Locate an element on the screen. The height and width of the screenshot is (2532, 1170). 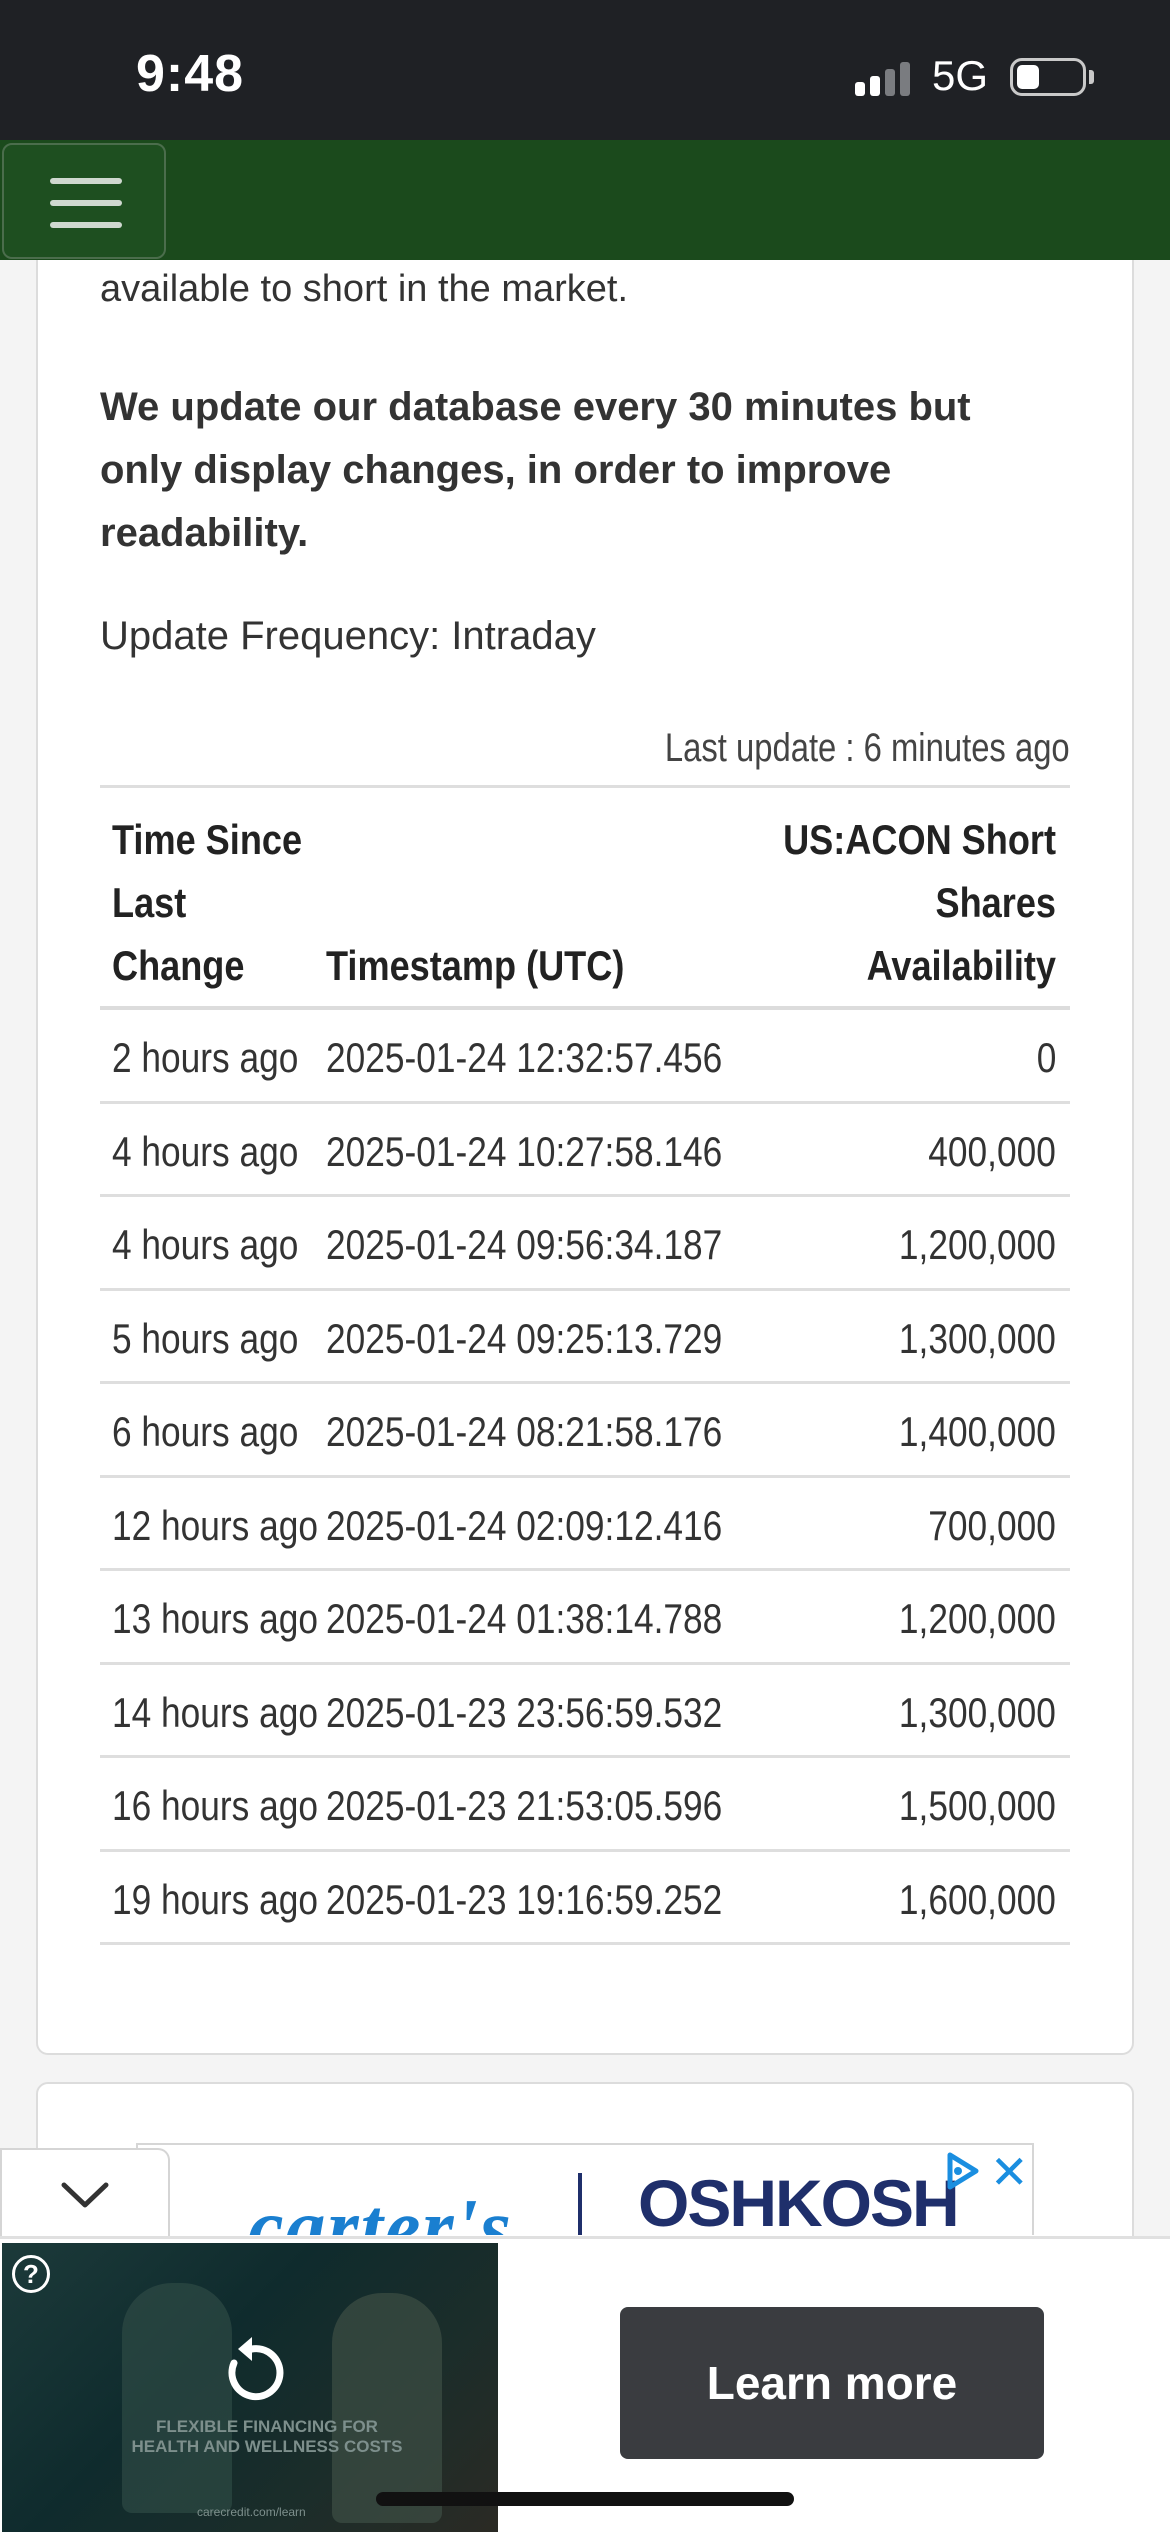
ad-close-icon: ✕ is located at coordinates (1009, 2172).